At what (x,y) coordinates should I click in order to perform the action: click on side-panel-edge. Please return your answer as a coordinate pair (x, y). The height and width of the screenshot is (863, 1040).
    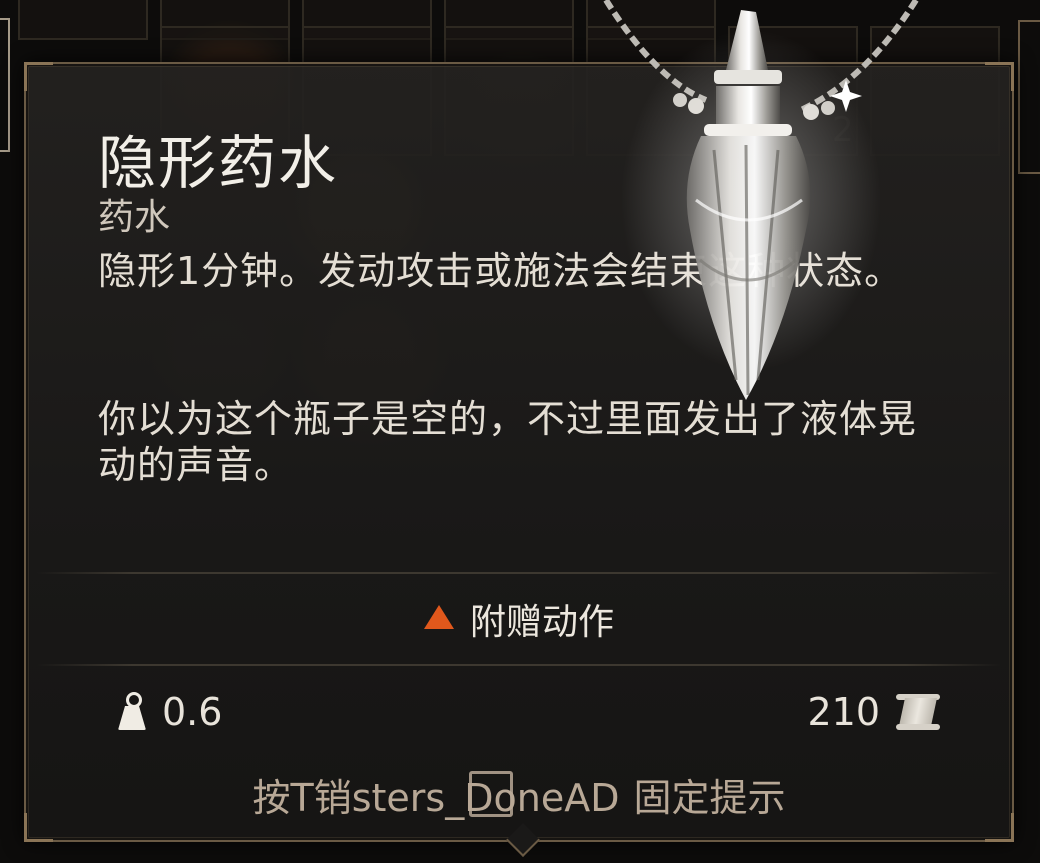
    Looking at the image, I should click on (1029, 97).